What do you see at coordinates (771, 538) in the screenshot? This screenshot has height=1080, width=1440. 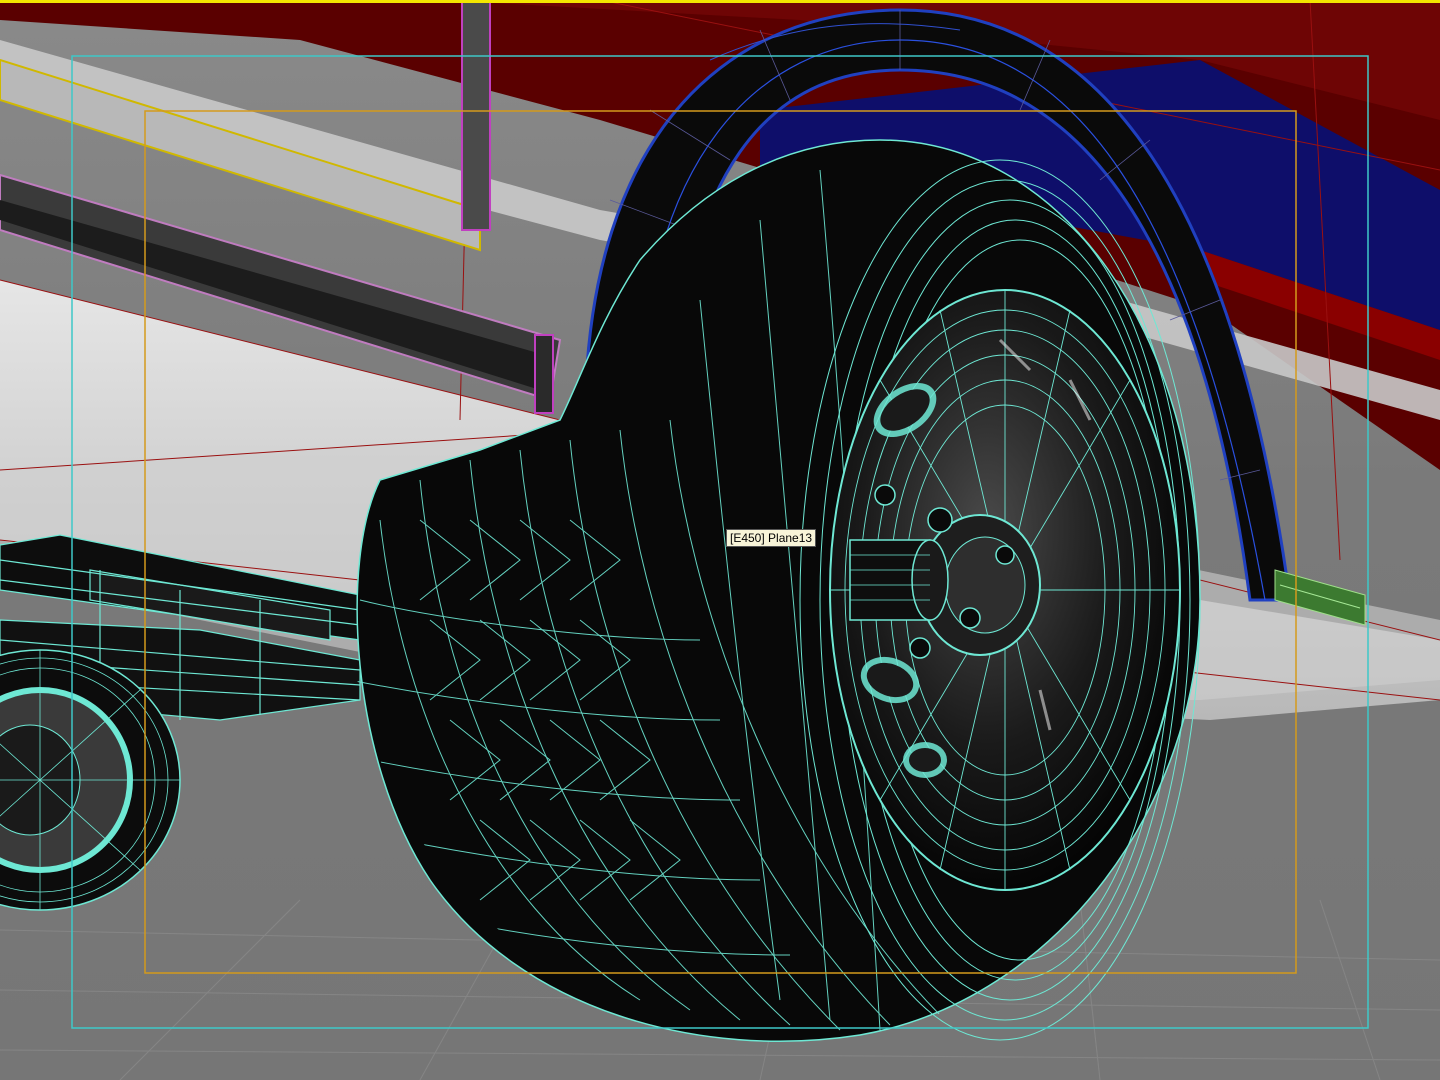 I see `object-name-tooltip: [E450] Plane13` at bounding box center [771, 538].